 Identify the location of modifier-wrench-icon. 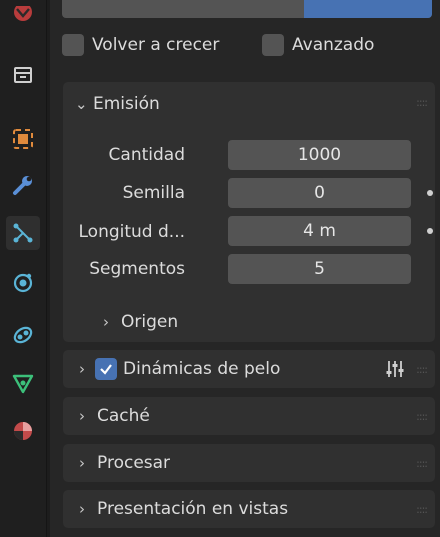
(23, 185).